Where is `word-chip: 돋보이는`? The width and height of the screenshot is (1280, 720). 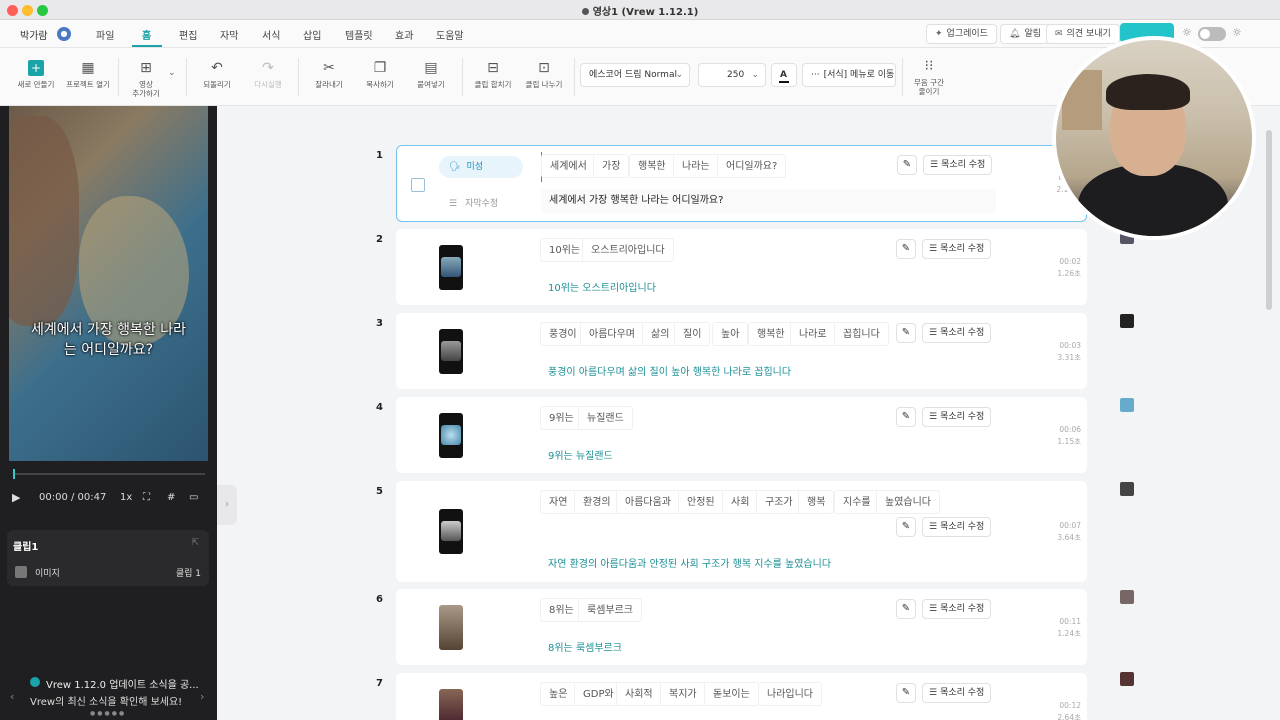 word-chip: 돋보이는 is located at coordinates (731, 694).